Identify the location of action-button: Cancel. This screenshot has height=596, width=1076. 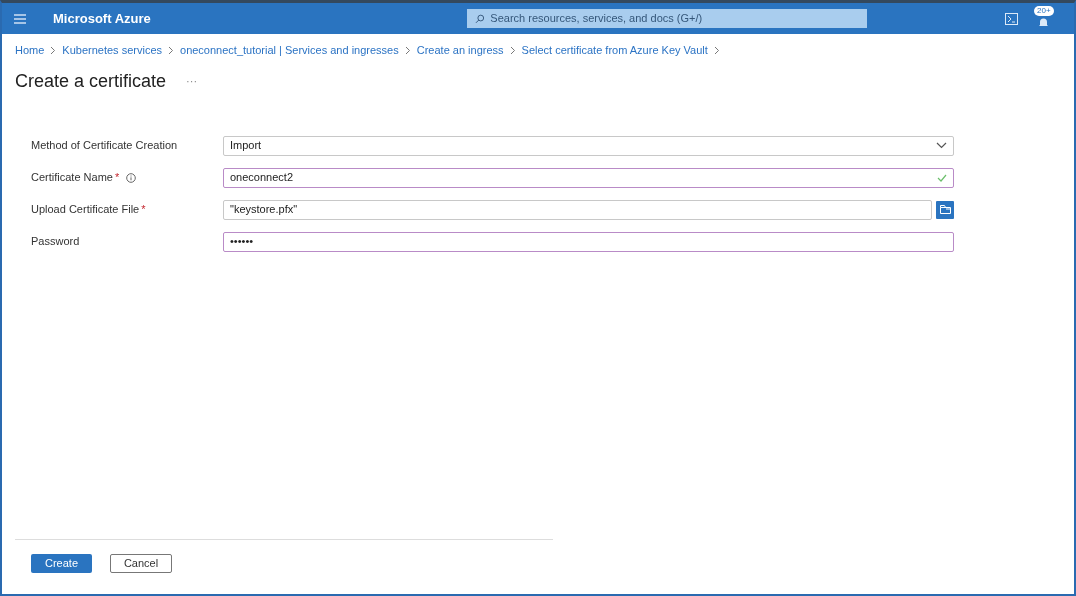
(141, 563).